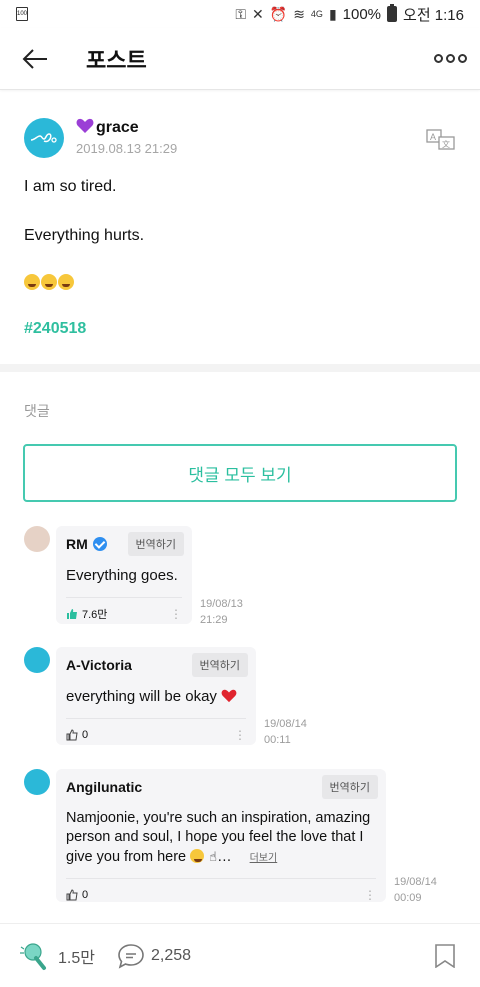  I want to click on post-date: 2019.08.13 21:29, so click(127, 148).